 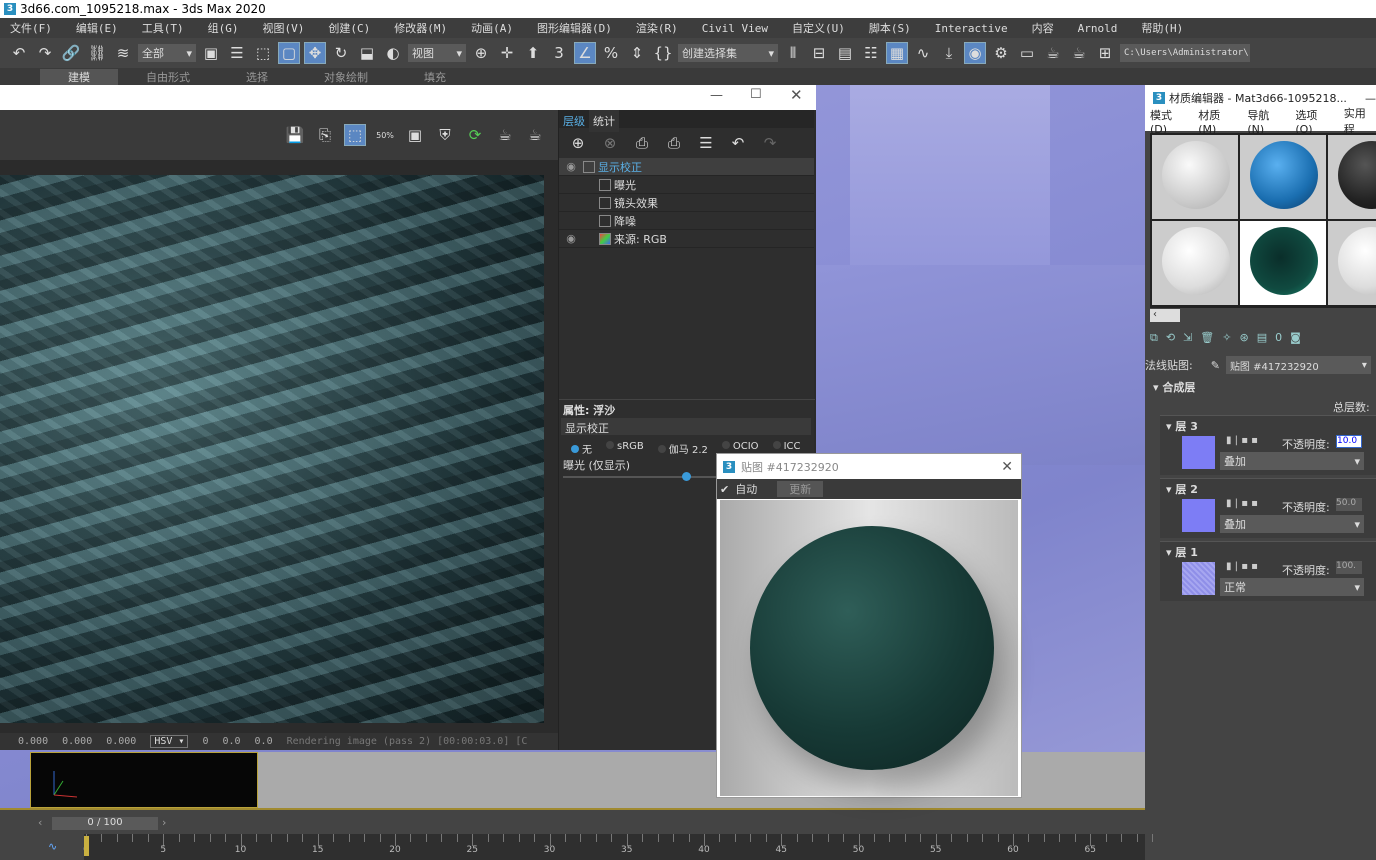 What do you see at coordinates (1185, 53) in the screenshot?
I see `project-path-field: C:\Users\Administrator\` at bounding box center [1185, 53].